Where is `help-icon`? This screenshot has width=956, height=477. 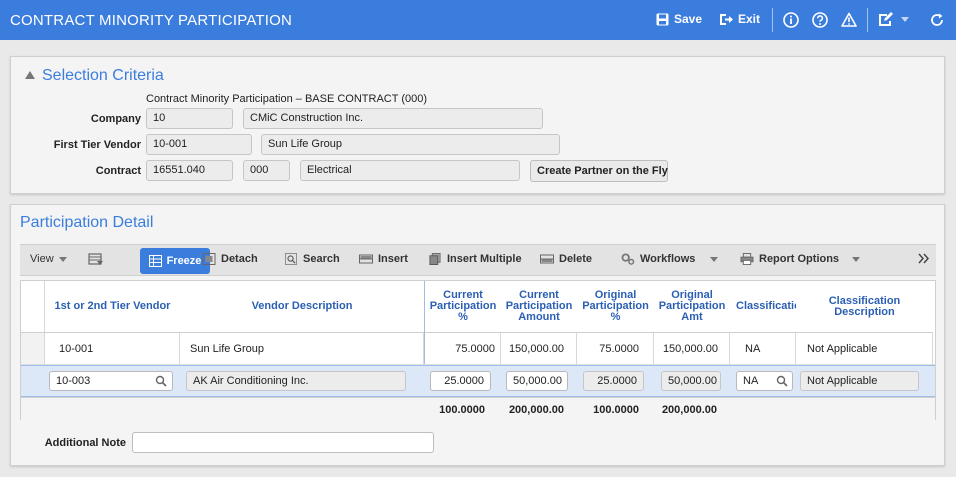
help-icon is located at coordinates (820, 20).